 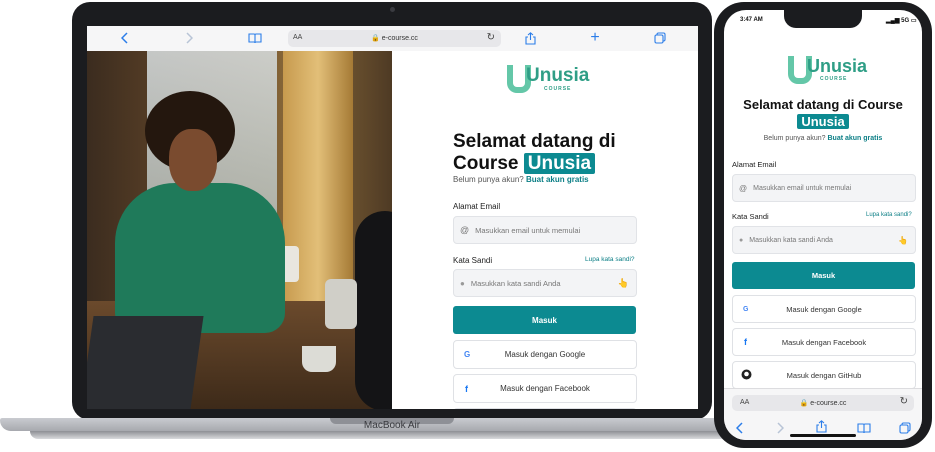 I want to click on new-tab-icon: +, so click(x=595, y=37).